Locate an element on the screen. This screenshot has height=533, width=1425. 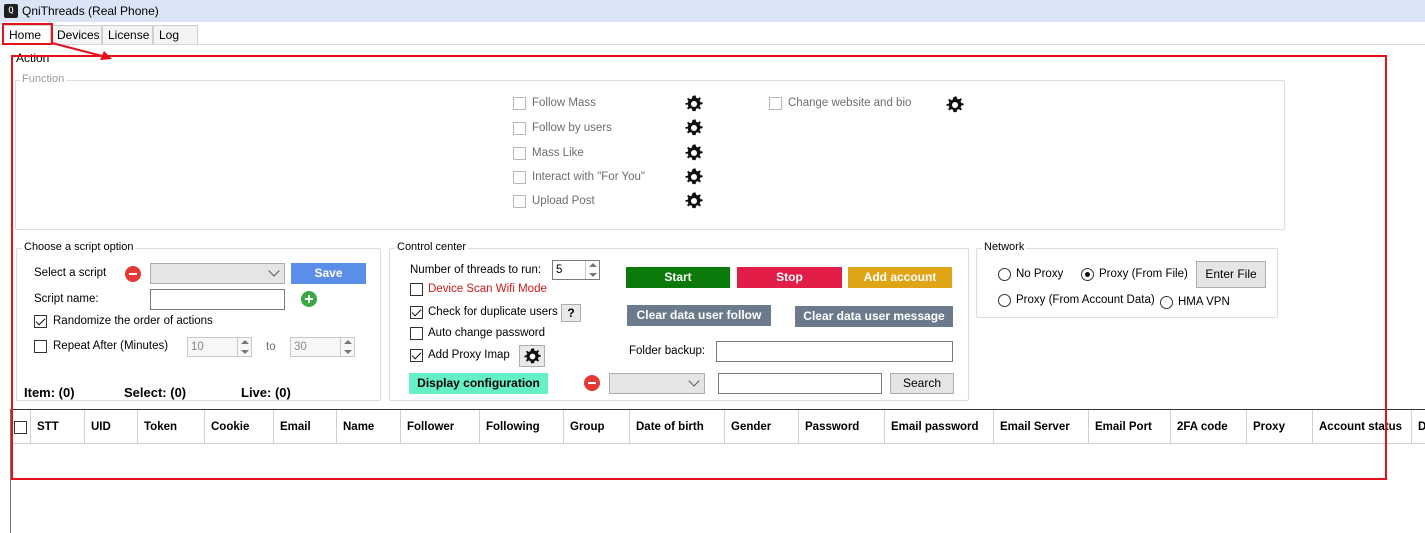
column-header: D is located at coordinates (1418, 427).